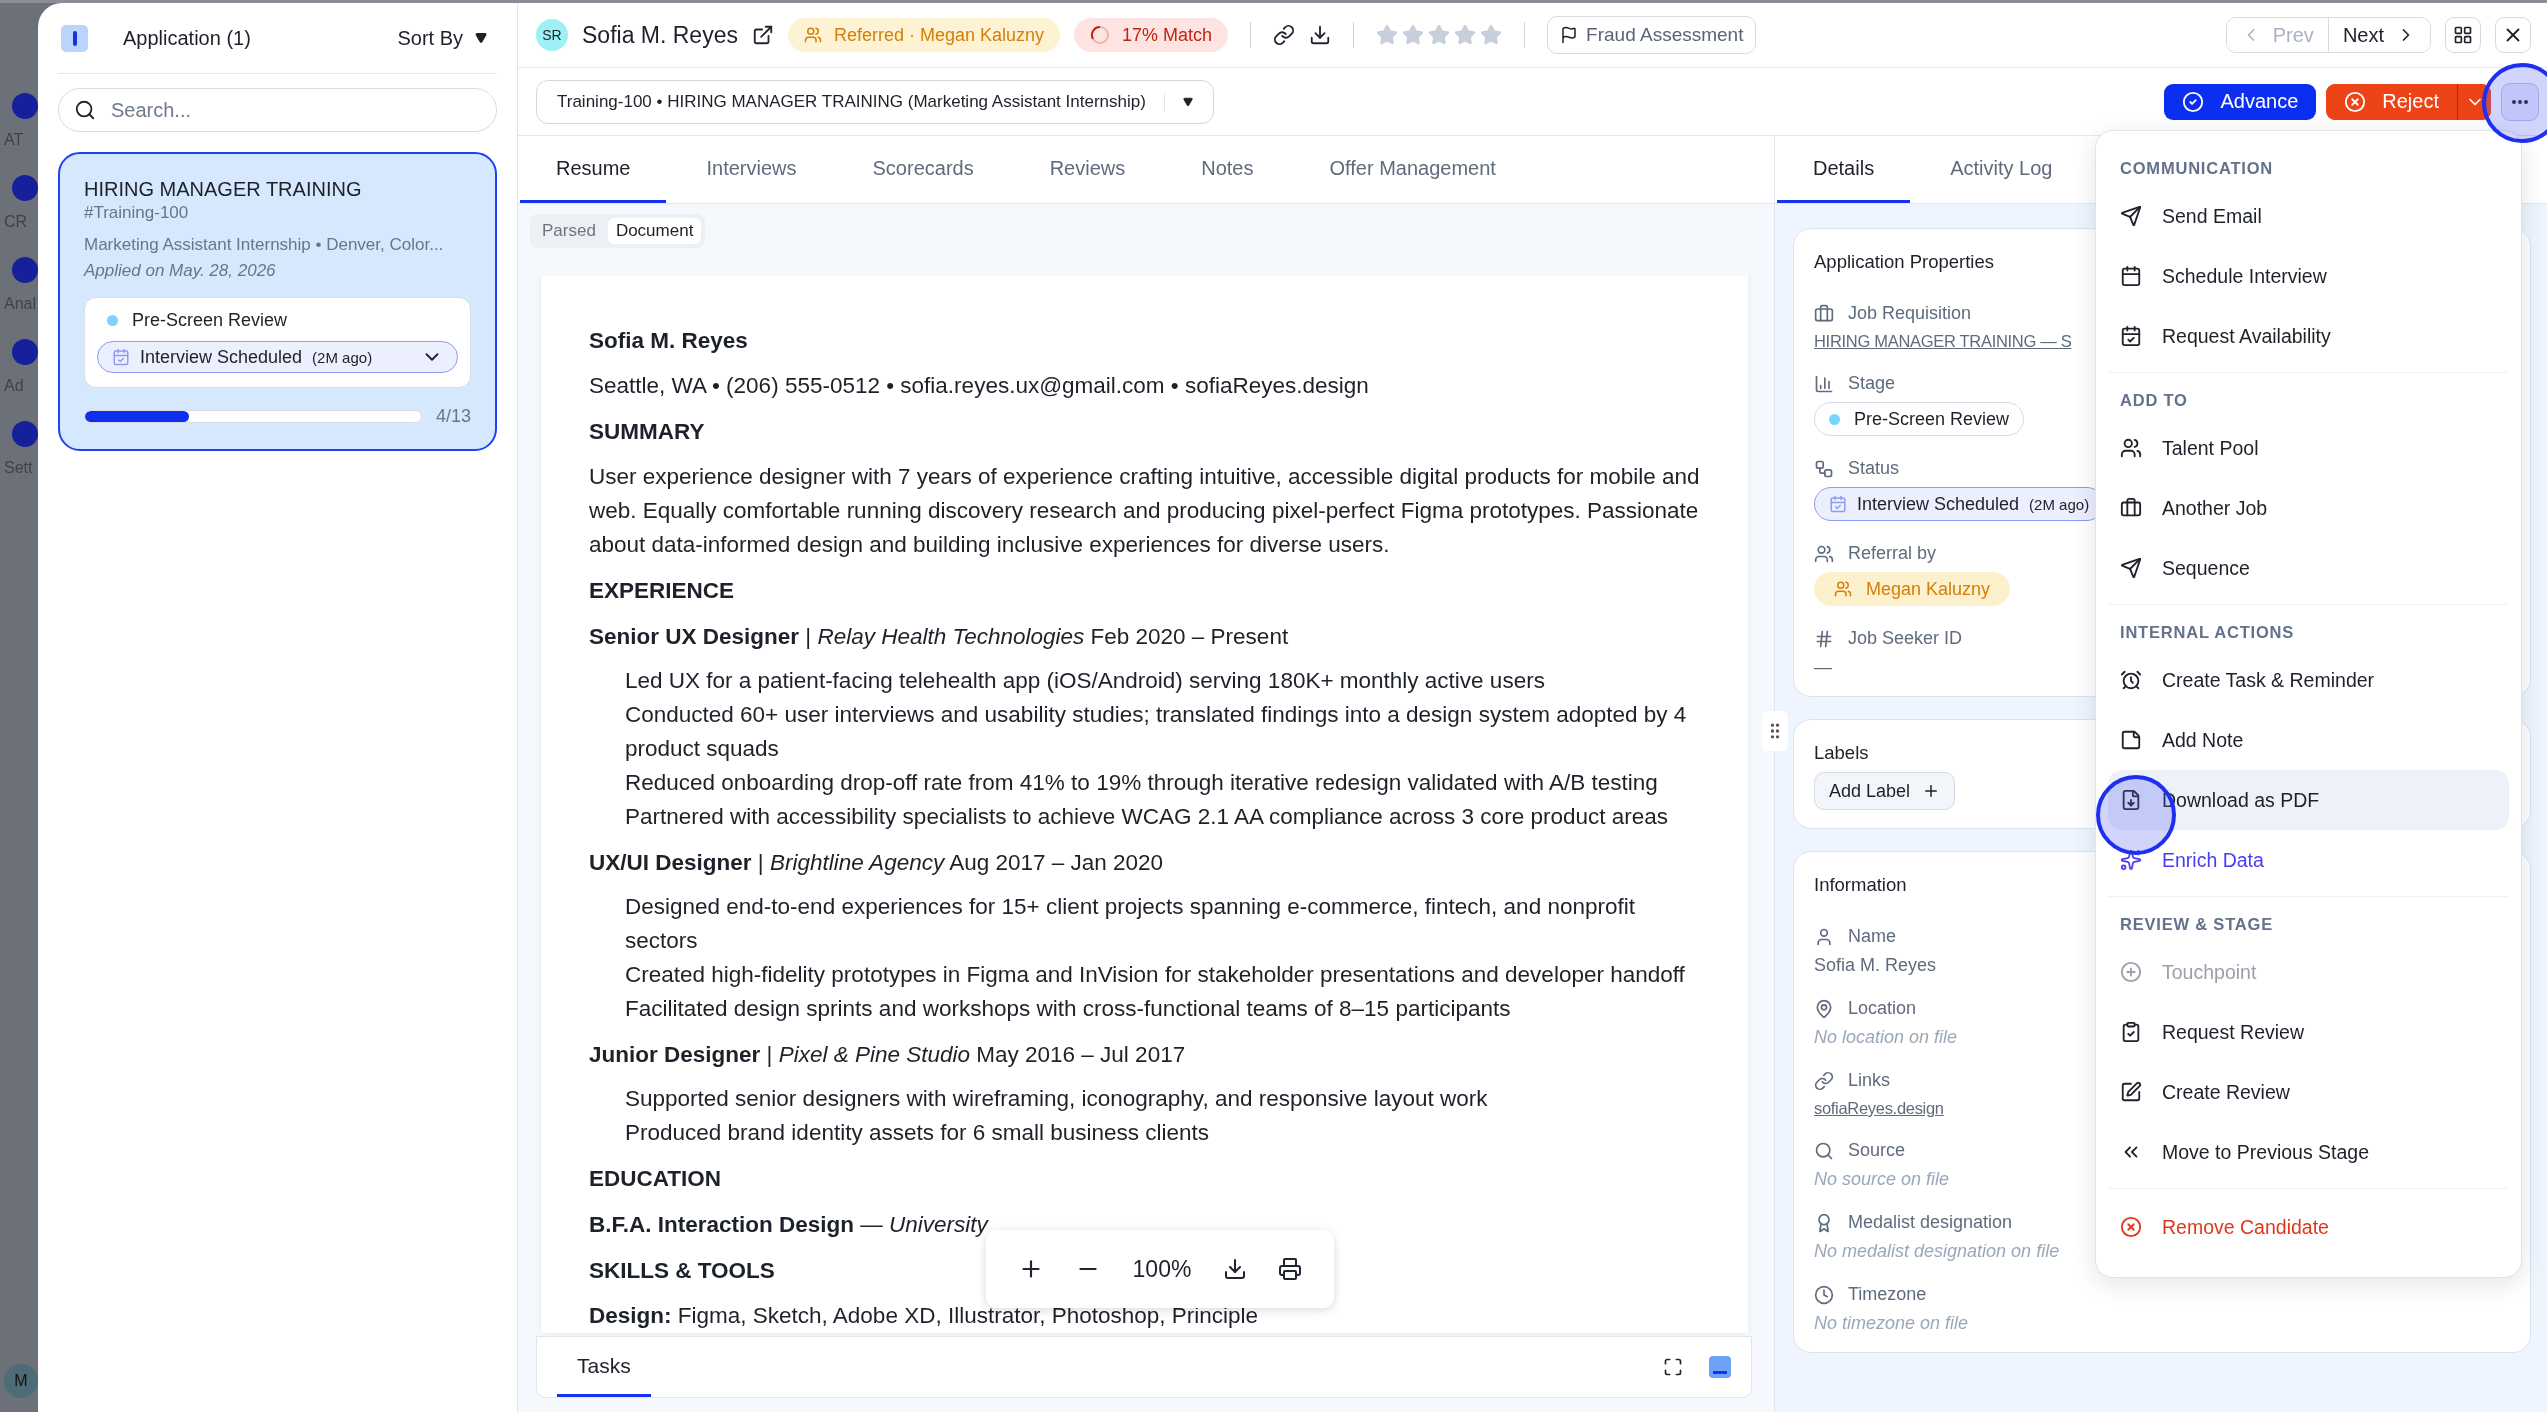  I want to click on link-icon, so click(1284, 35).